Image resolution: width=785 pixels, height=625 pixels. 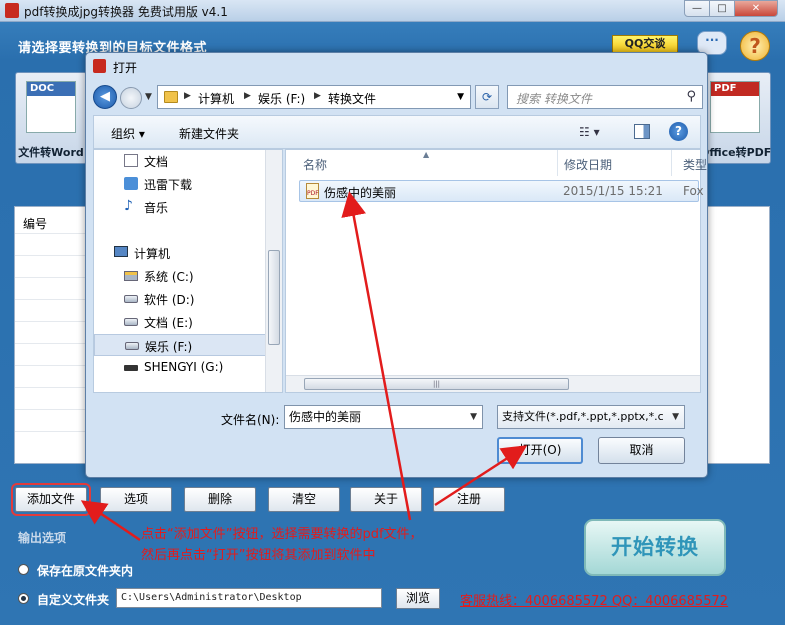 What do you see at coordinates (501, 191) in the screenshot?
I see `file-row: PDF 伤感中的美丽 2015/1/15 15:21 Fox` at bounding box center [501, 191].